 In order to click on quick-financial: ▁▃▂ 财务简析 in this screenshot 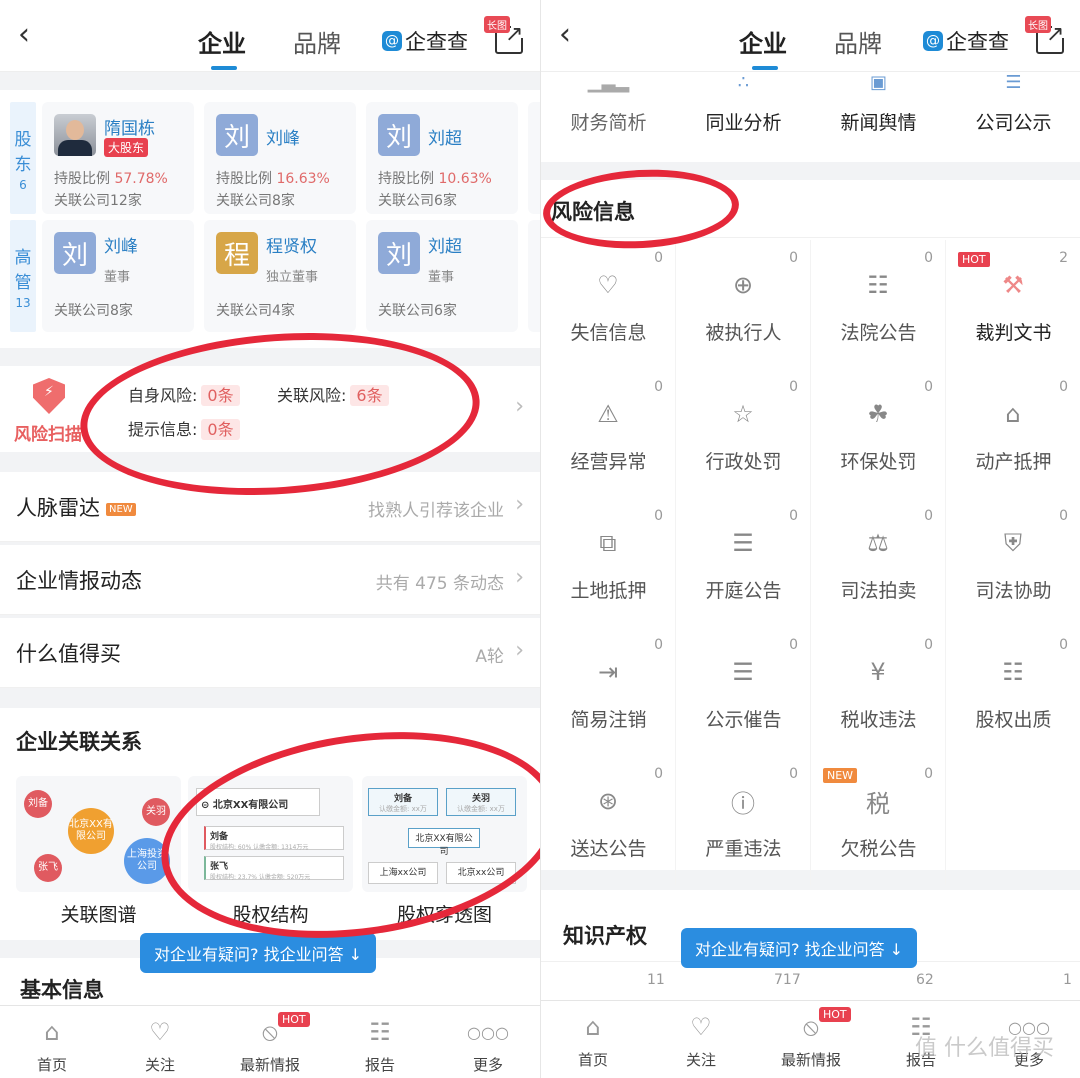, I will do `click(608, 117)`.